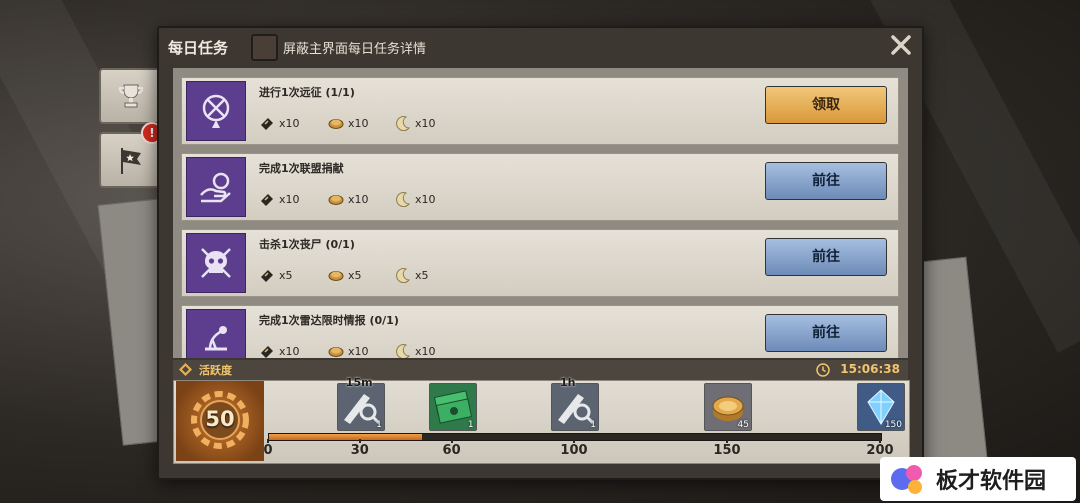 This screenshot has height=503, width=1080. Describe the element at coordinates (451, 450) in the screenshot. I see `tick-label: 60` at that location.